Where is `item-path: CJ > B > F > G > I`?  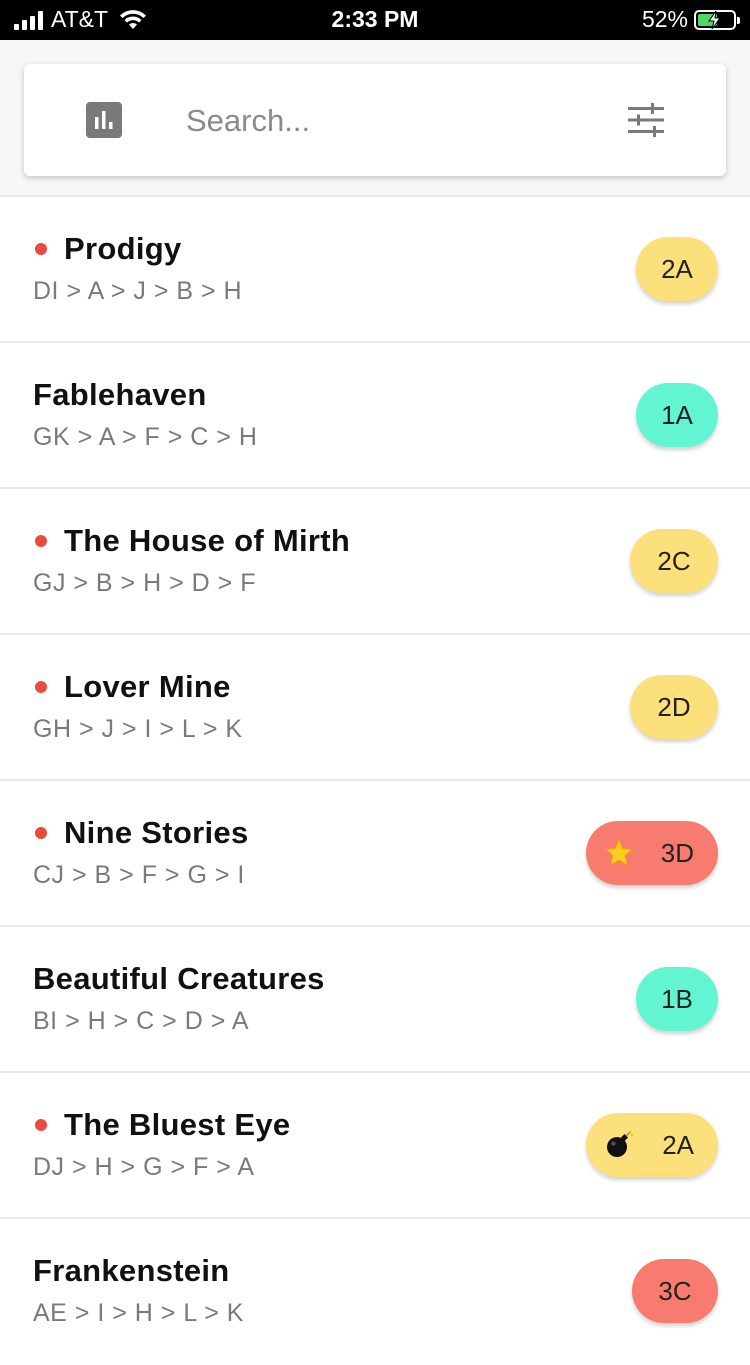 item-path: CJ > B > F > G > I is located at coordinates (139, 875).